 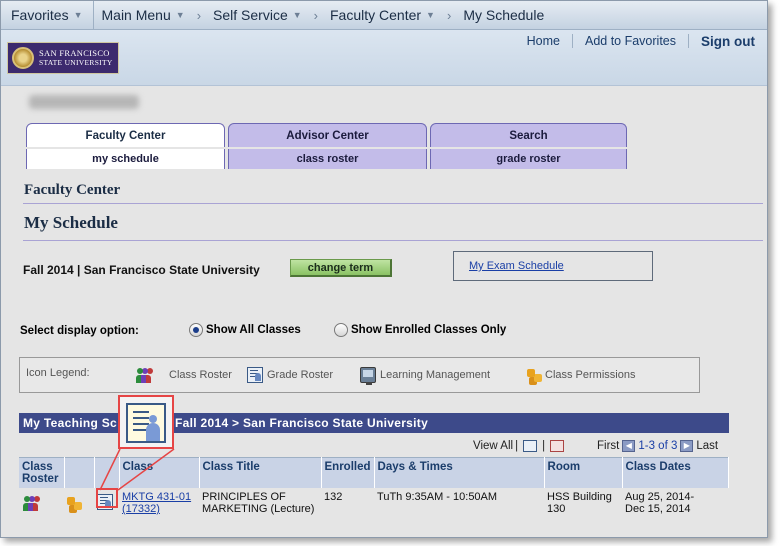 I want to click on legend-class-roster: Class Roster, so click(x=183, y=375).